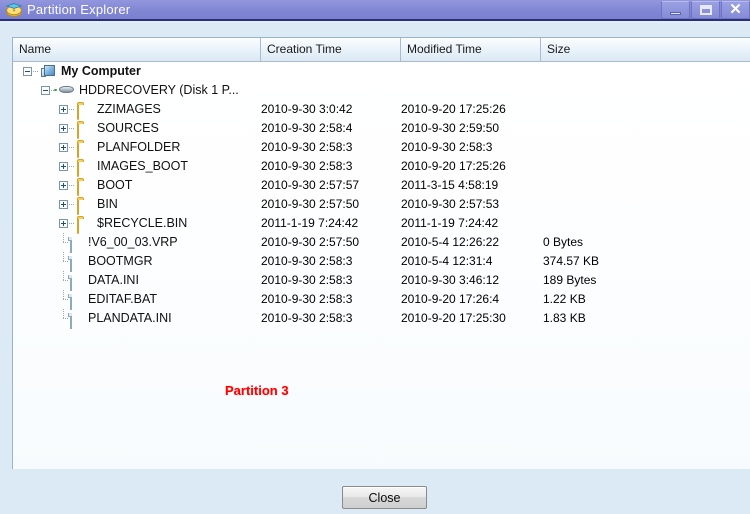 This screenshot has width=750, height=514. Describe the element at coordinates (109, 129) in the screenshot. I see `tree-row-name-cell: SOURCES` at that location.